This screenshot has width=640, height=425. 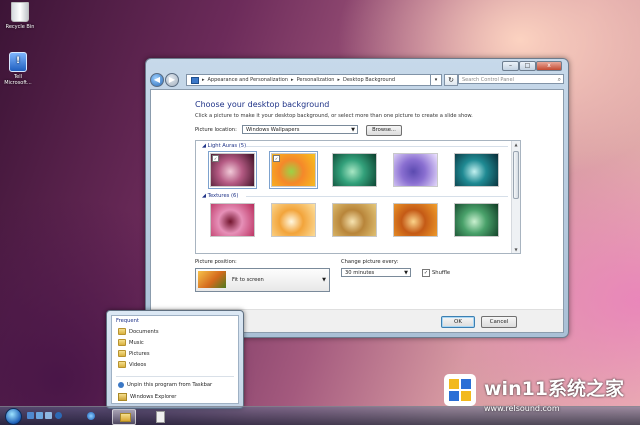 I want to click on breadcrumb-appearance: Appearance and Personalization, so click(x=248, y=80).